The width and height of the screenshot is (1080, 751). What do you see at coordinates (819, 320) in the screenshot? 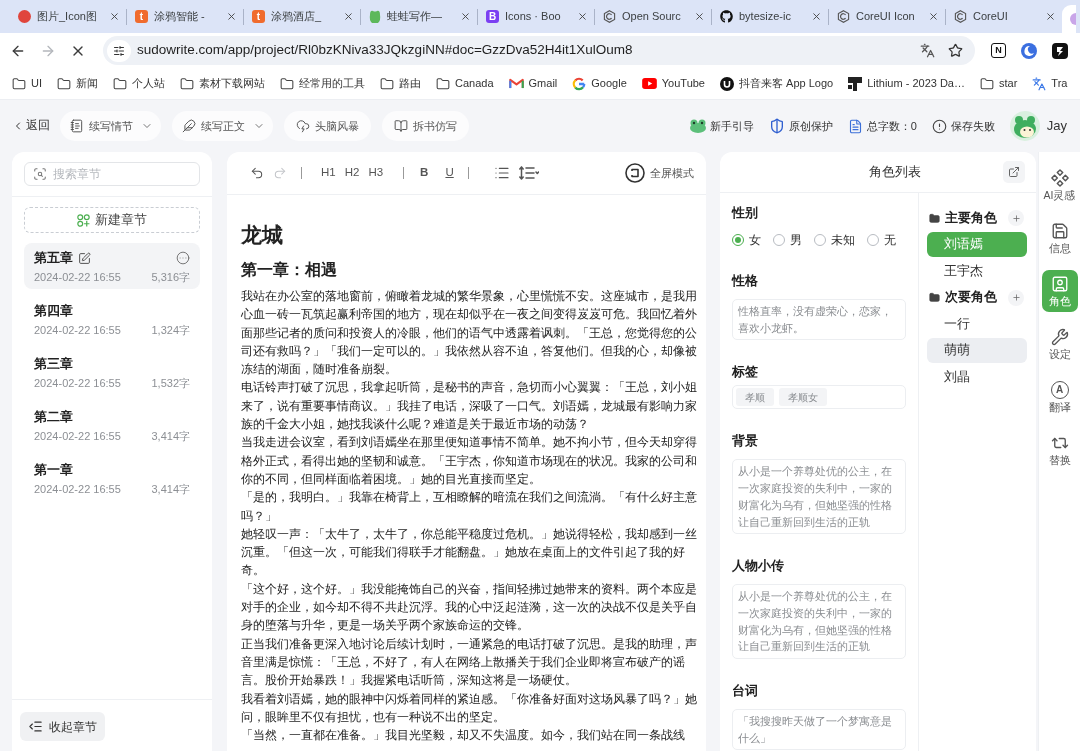
I see `text-field: 性格直率，没有虚荣心，恋家，喜欢小龙虾。` at bounding box center [819, 320].